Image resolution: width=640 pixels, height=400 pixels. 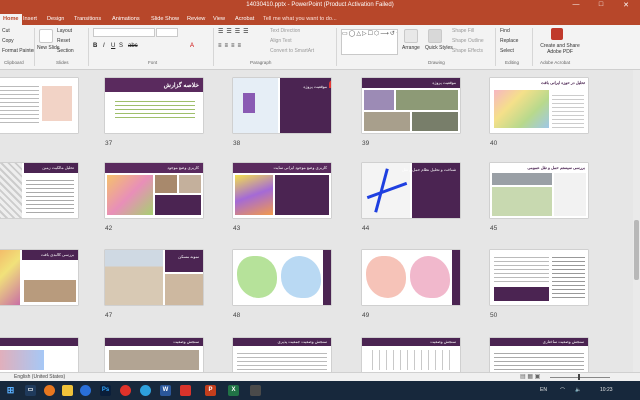 What do you see at coordinates (11, 19) in the screenshot?
I see `tab-home: Home` at bounding box center [11, 19].